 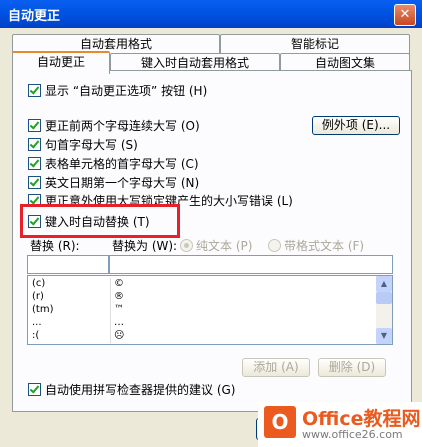 I want to click on title-bar: 自动更正 ✕, so click(x=211, y=14).